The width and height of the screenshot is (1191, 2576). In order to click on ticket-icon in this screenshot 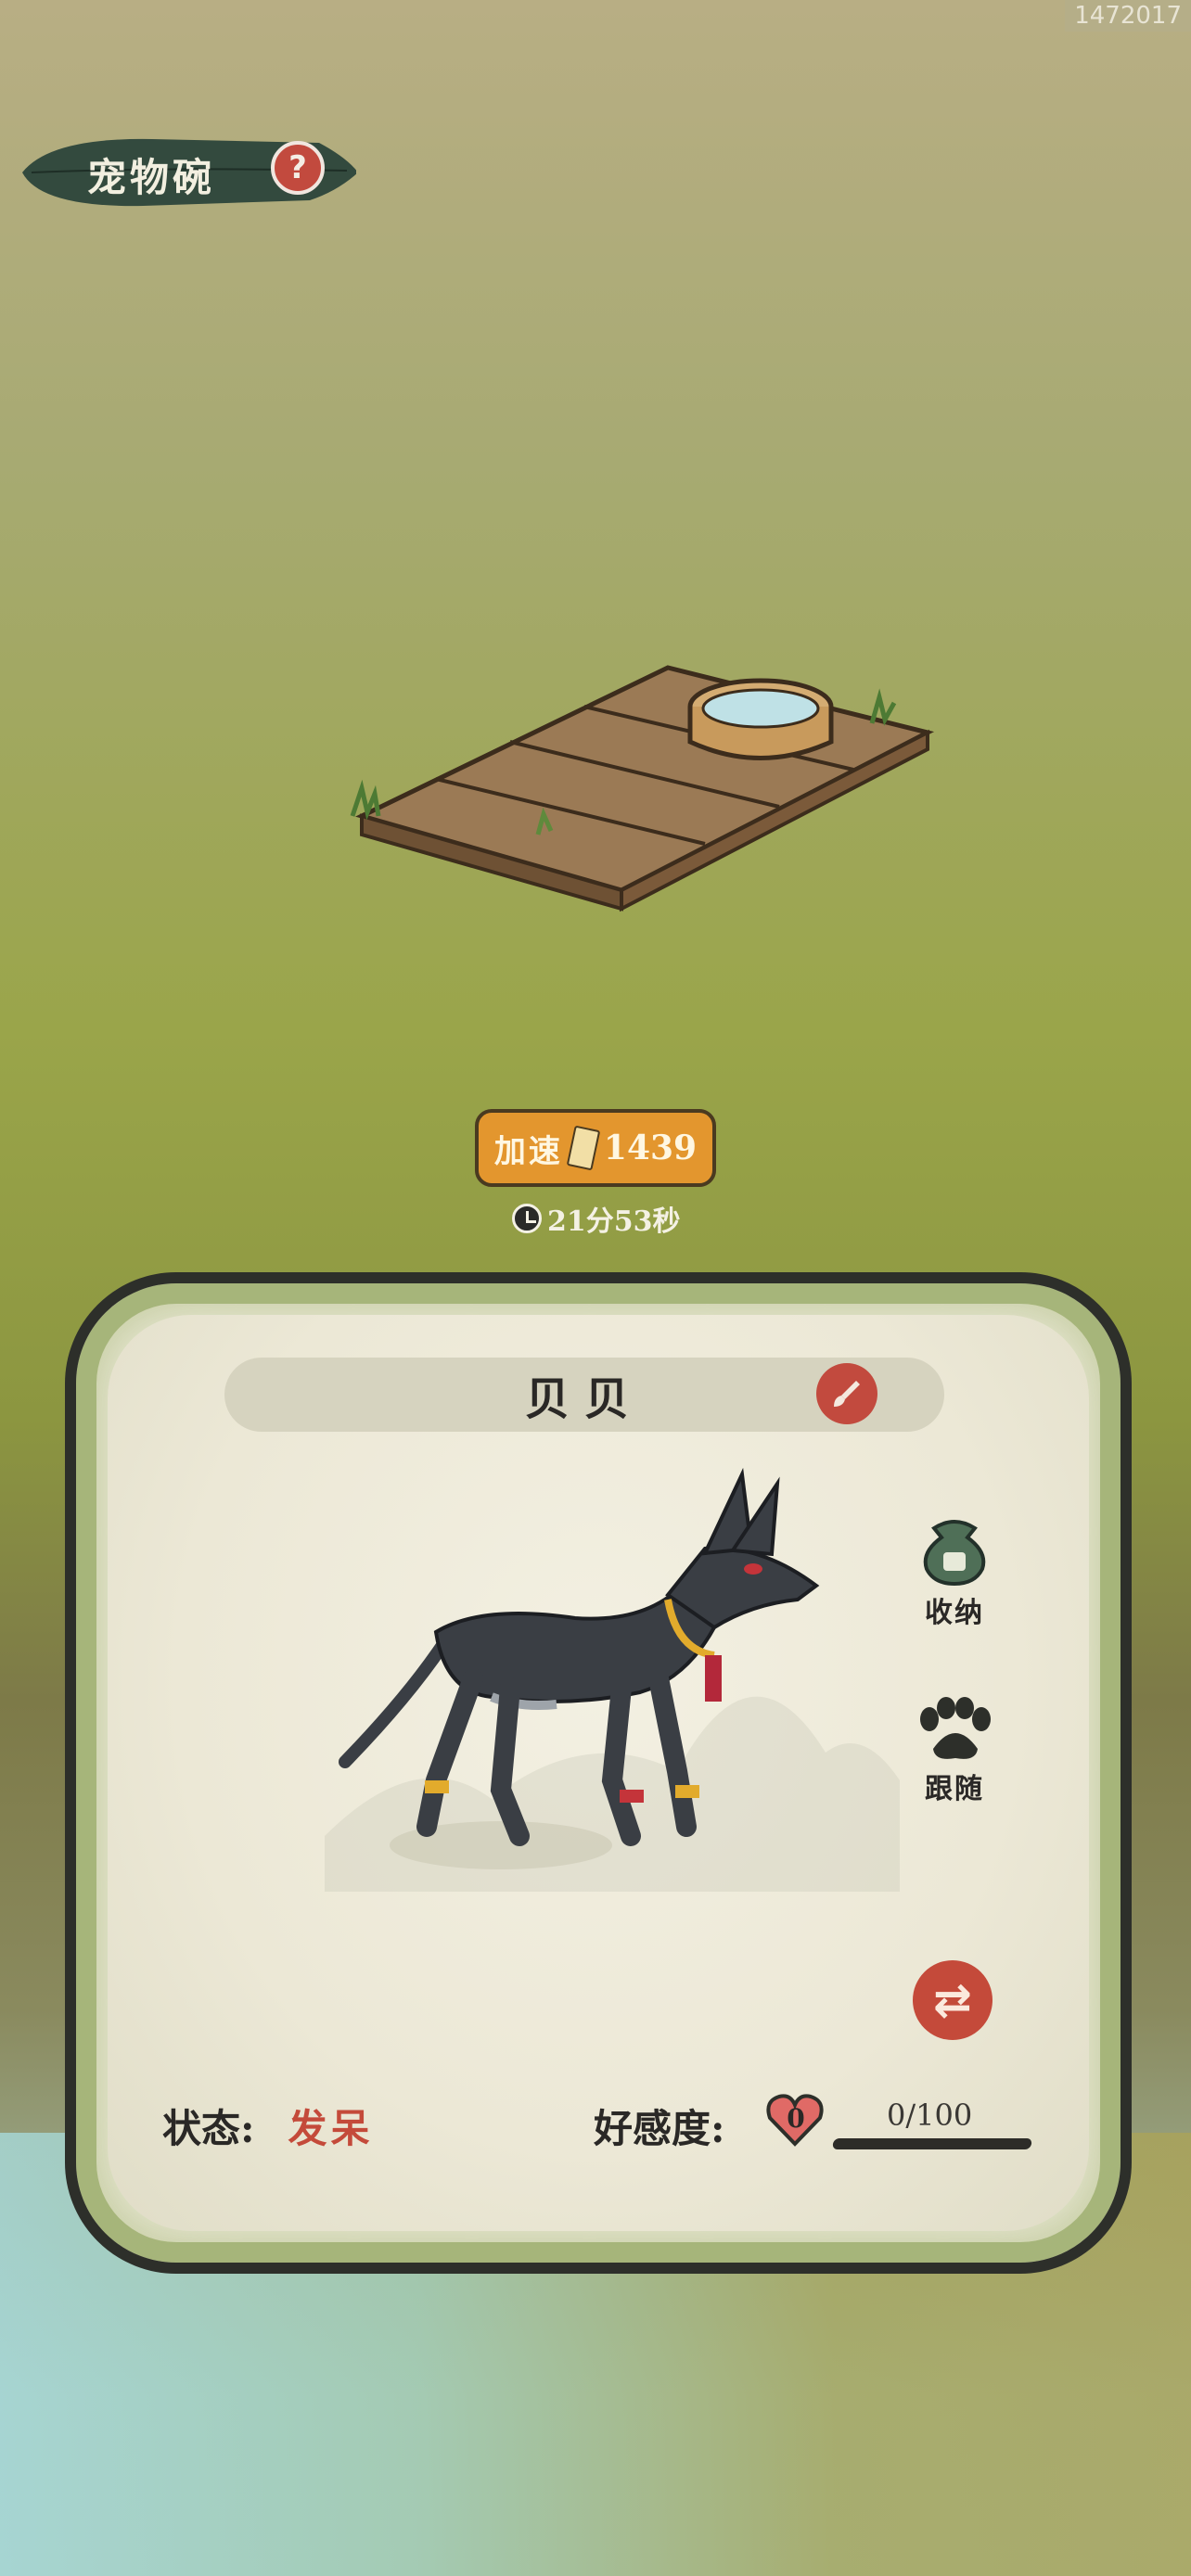, I will do `click(584, 1148)`.